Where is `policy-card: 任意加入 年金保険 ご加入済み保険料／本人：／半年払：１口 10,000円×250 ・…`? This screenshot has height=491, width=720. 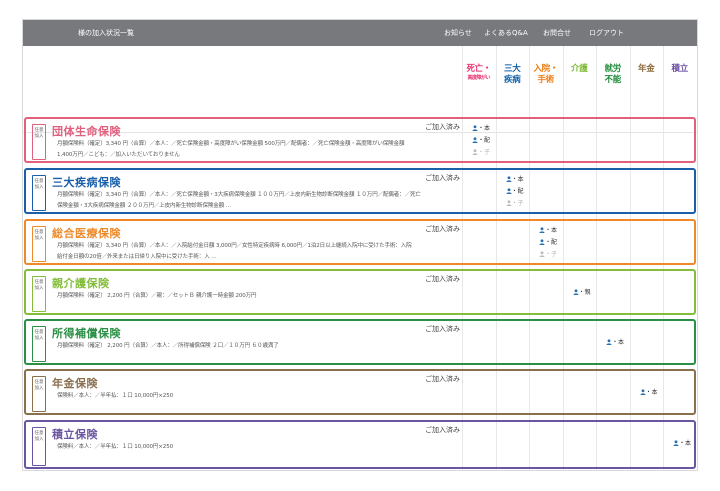 policy-card: 任意加入 年金保険 ご加入済み保険料／本人：／半年払：１口 10,000円×250 ・… is located at coordinates (360, 392).